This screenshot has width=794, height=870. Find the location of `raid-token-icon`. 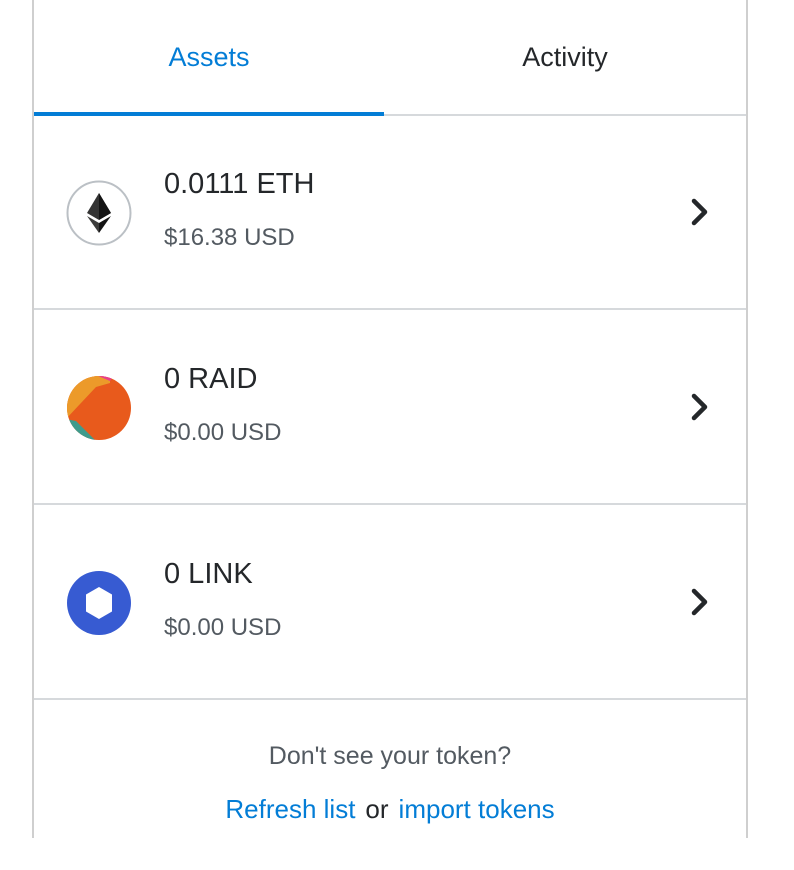

raid-token-icon is located at coordinates (99, 408).